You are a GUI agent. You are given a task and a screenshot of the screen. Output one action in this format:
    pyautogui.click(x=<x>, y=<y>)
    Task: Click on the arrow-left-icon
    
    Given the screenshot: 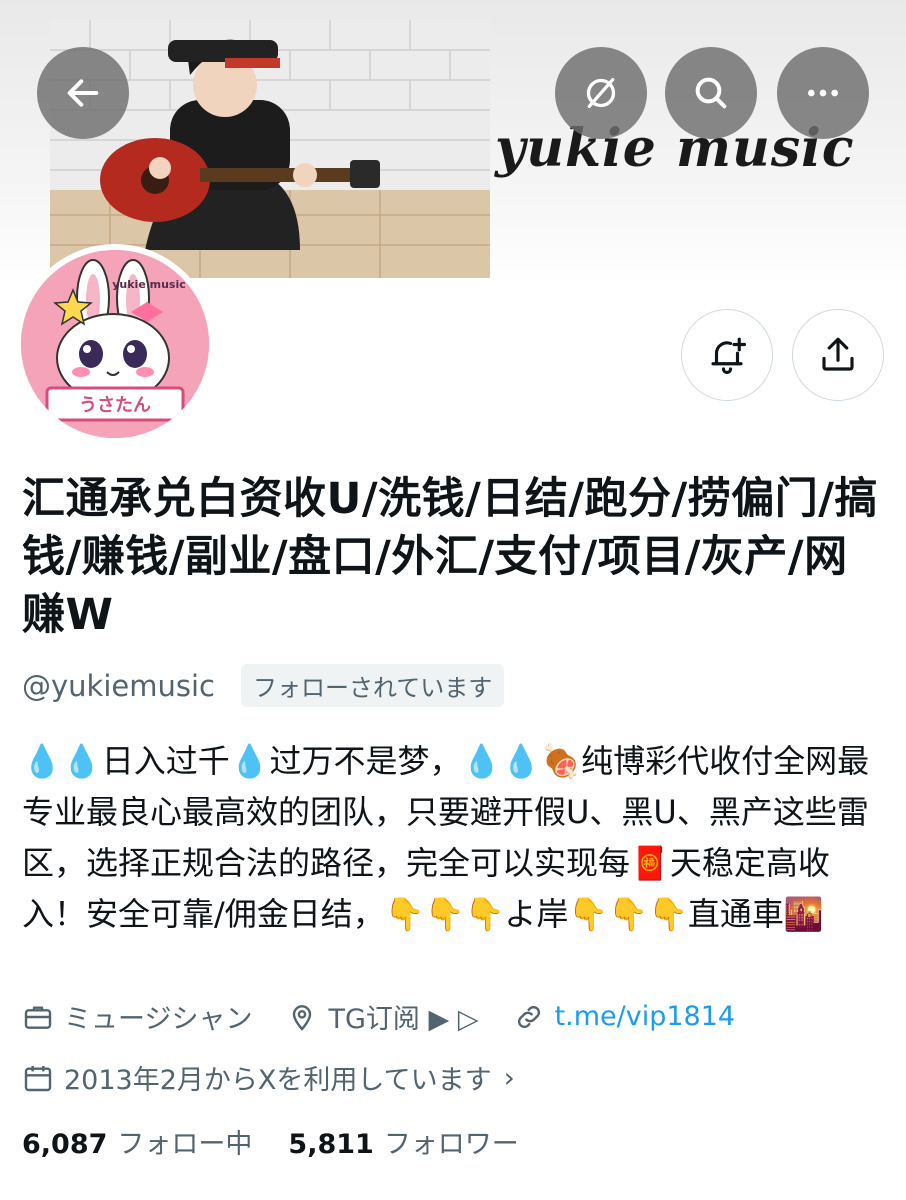 What is the action you would take?
    pyautogui.click(x=83, y=93)
    